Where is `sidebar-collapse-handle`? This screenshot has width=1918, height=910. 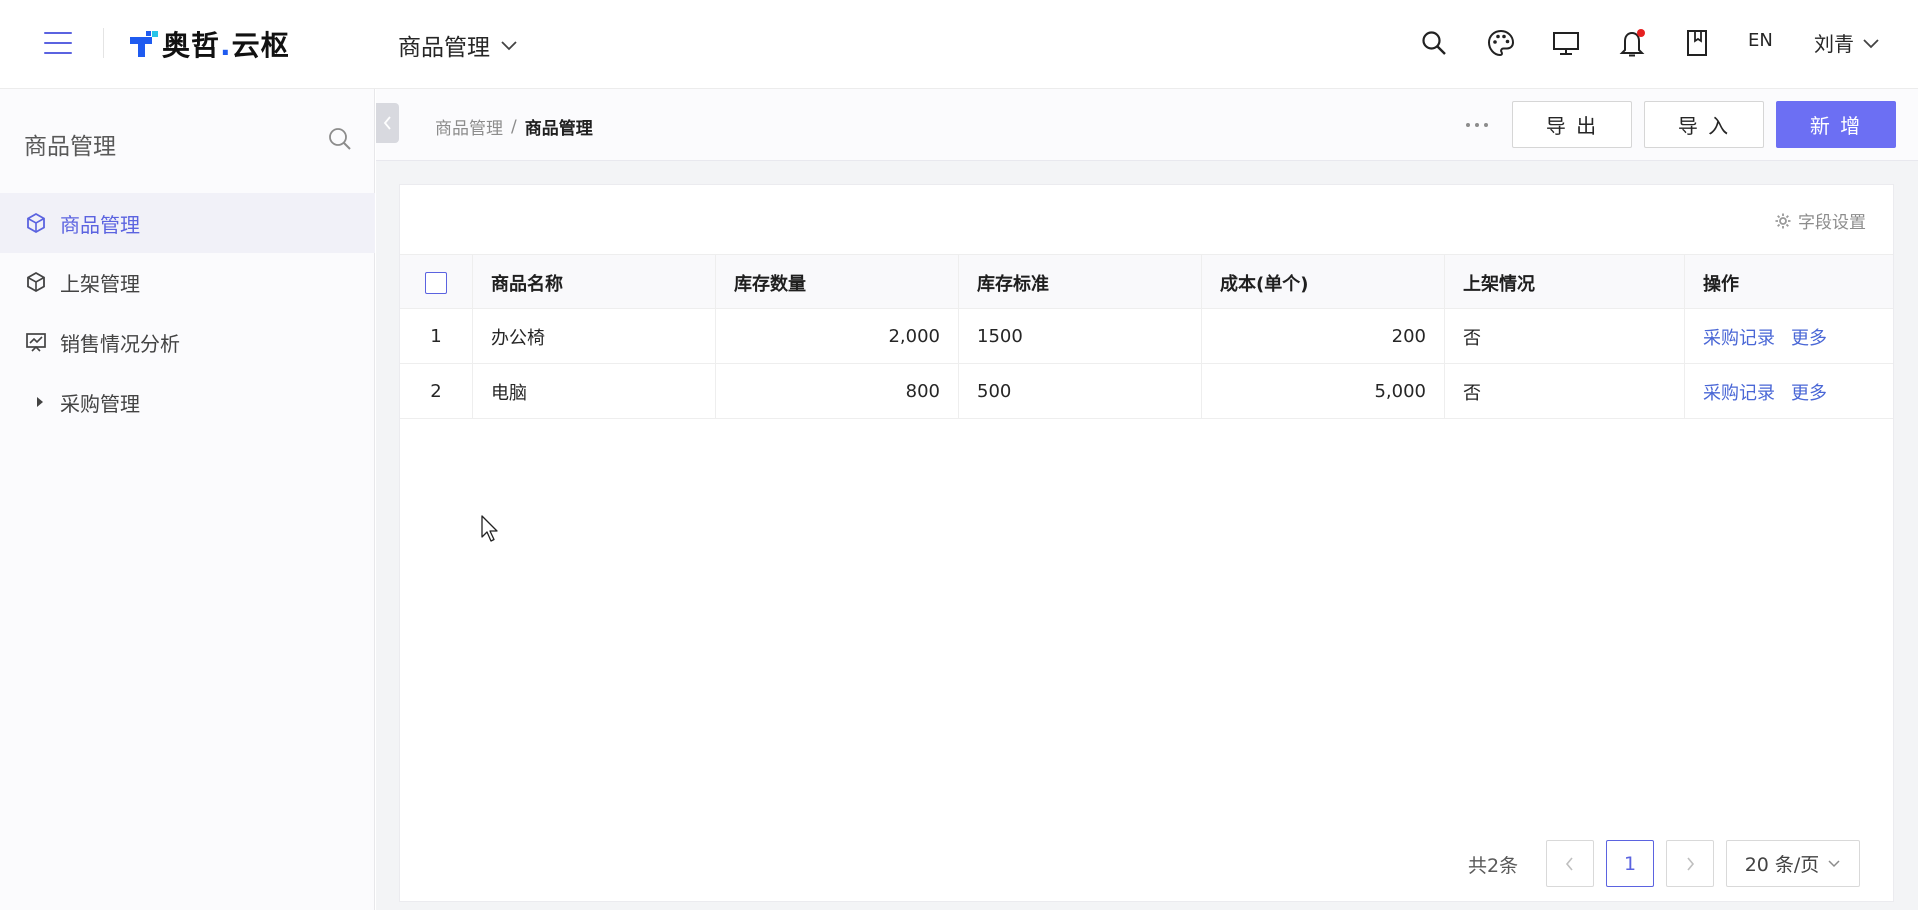 sidebar-collapse-handle is located at coordinates (387, 123).